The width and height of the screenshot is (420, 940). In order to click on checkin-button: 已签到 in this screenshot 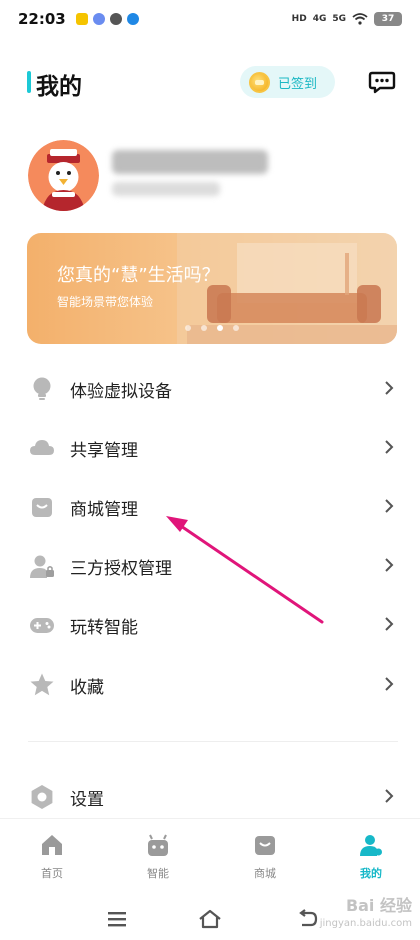, I will do `click(287, 82)`.